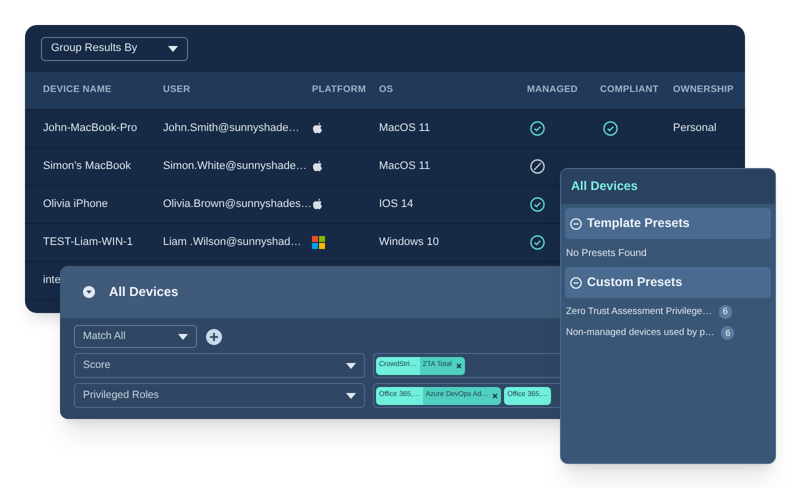  Describe the element at coordinates (78, 90) in the screenshot. I see `column-header: DEVICE NAME` at that location.